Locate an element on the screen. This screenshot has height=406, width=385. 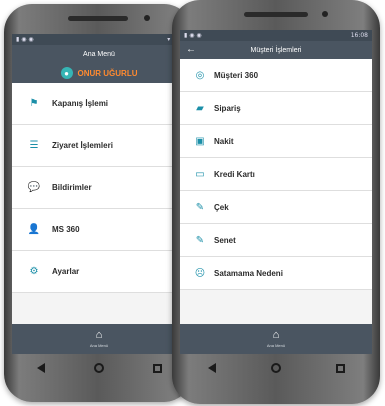
status-time: 16:08 is located at coordinates (359, 35).